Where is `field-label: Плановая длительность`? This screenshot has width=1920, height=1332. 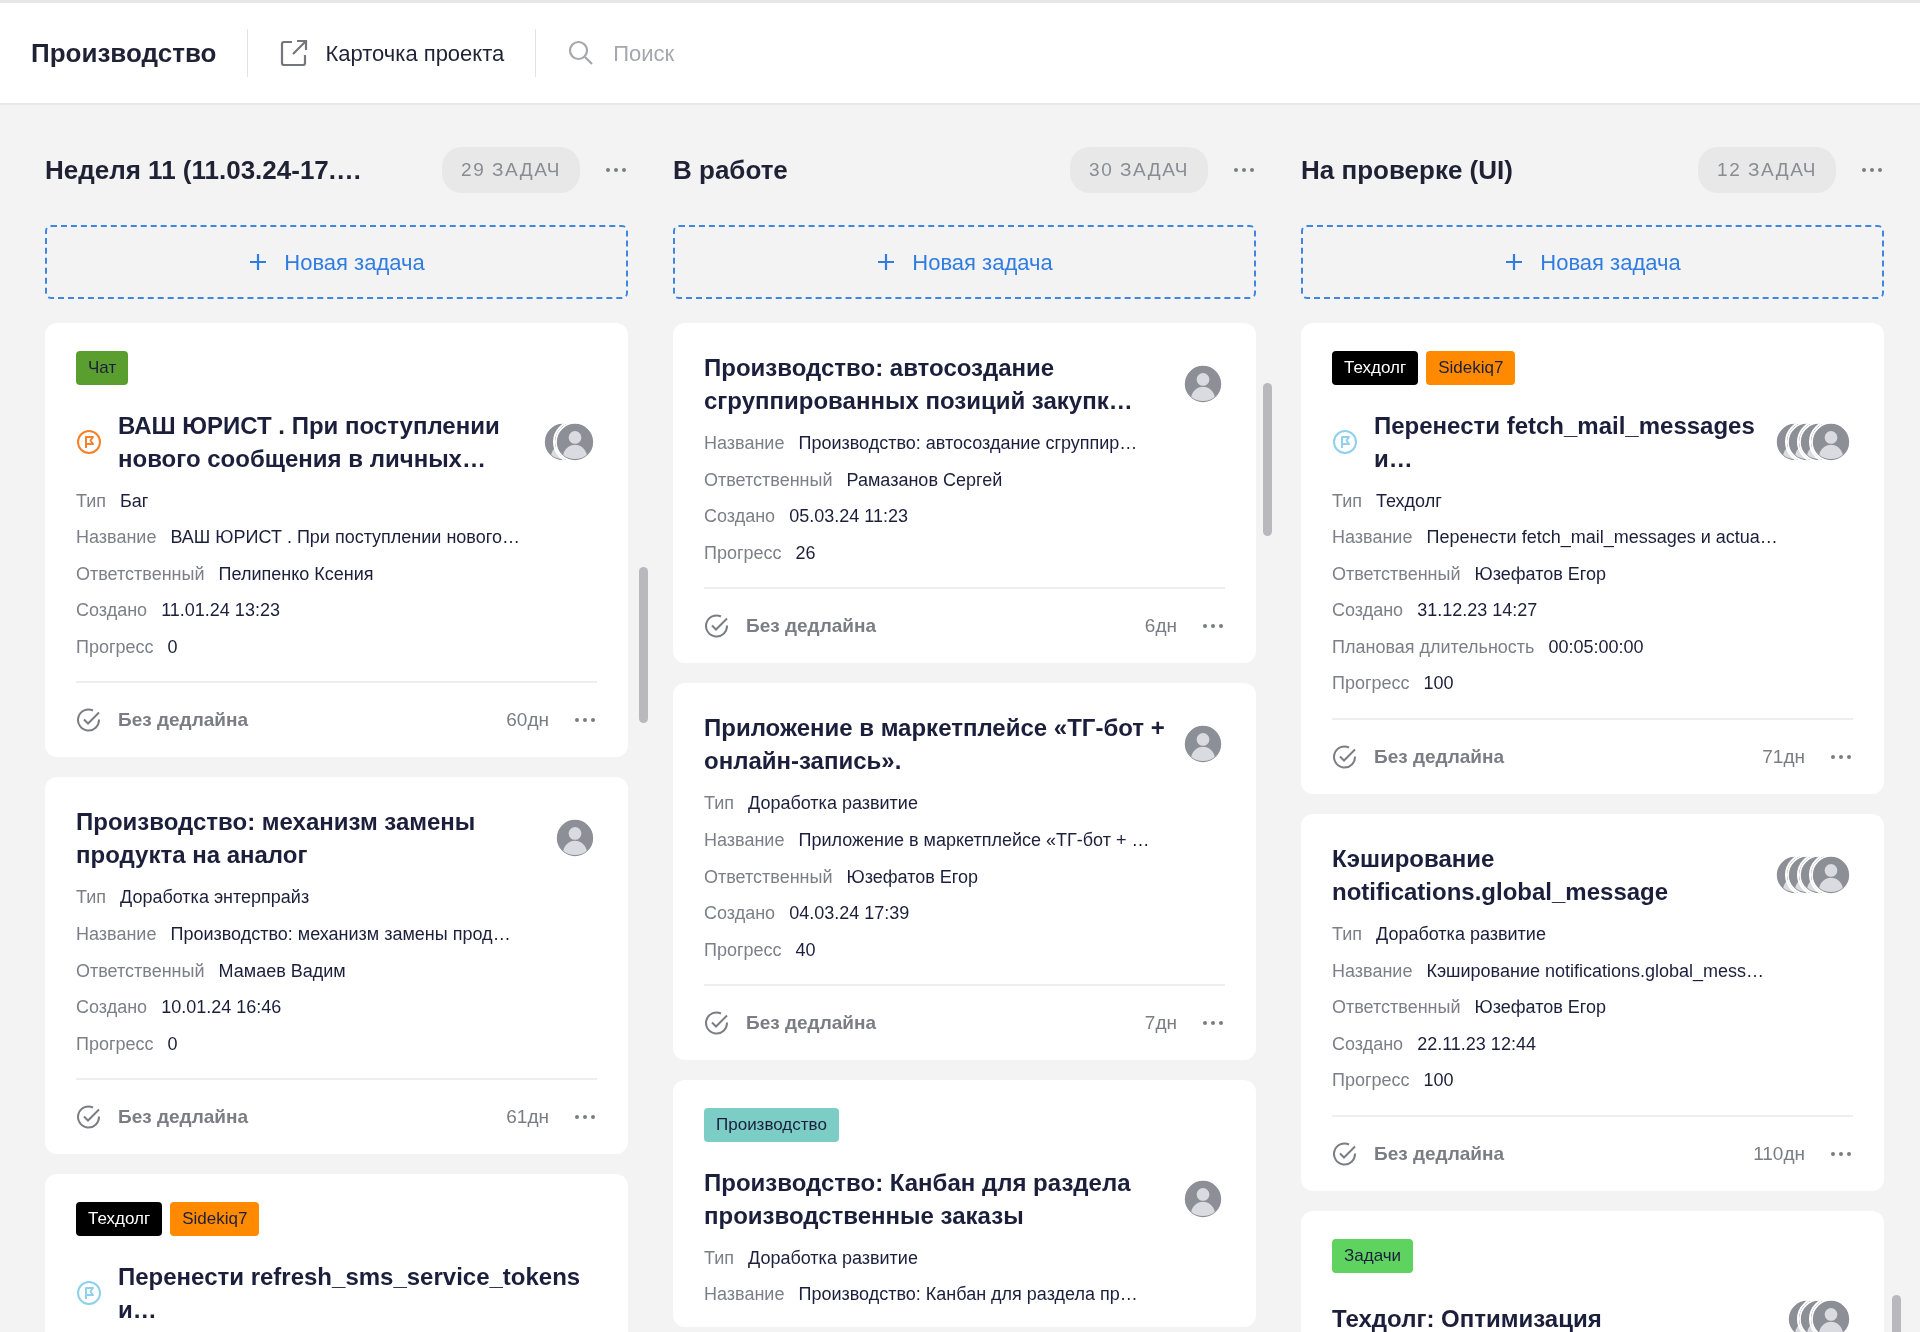
field-label: Плановая длительность is located at coordinates (1433, 647).